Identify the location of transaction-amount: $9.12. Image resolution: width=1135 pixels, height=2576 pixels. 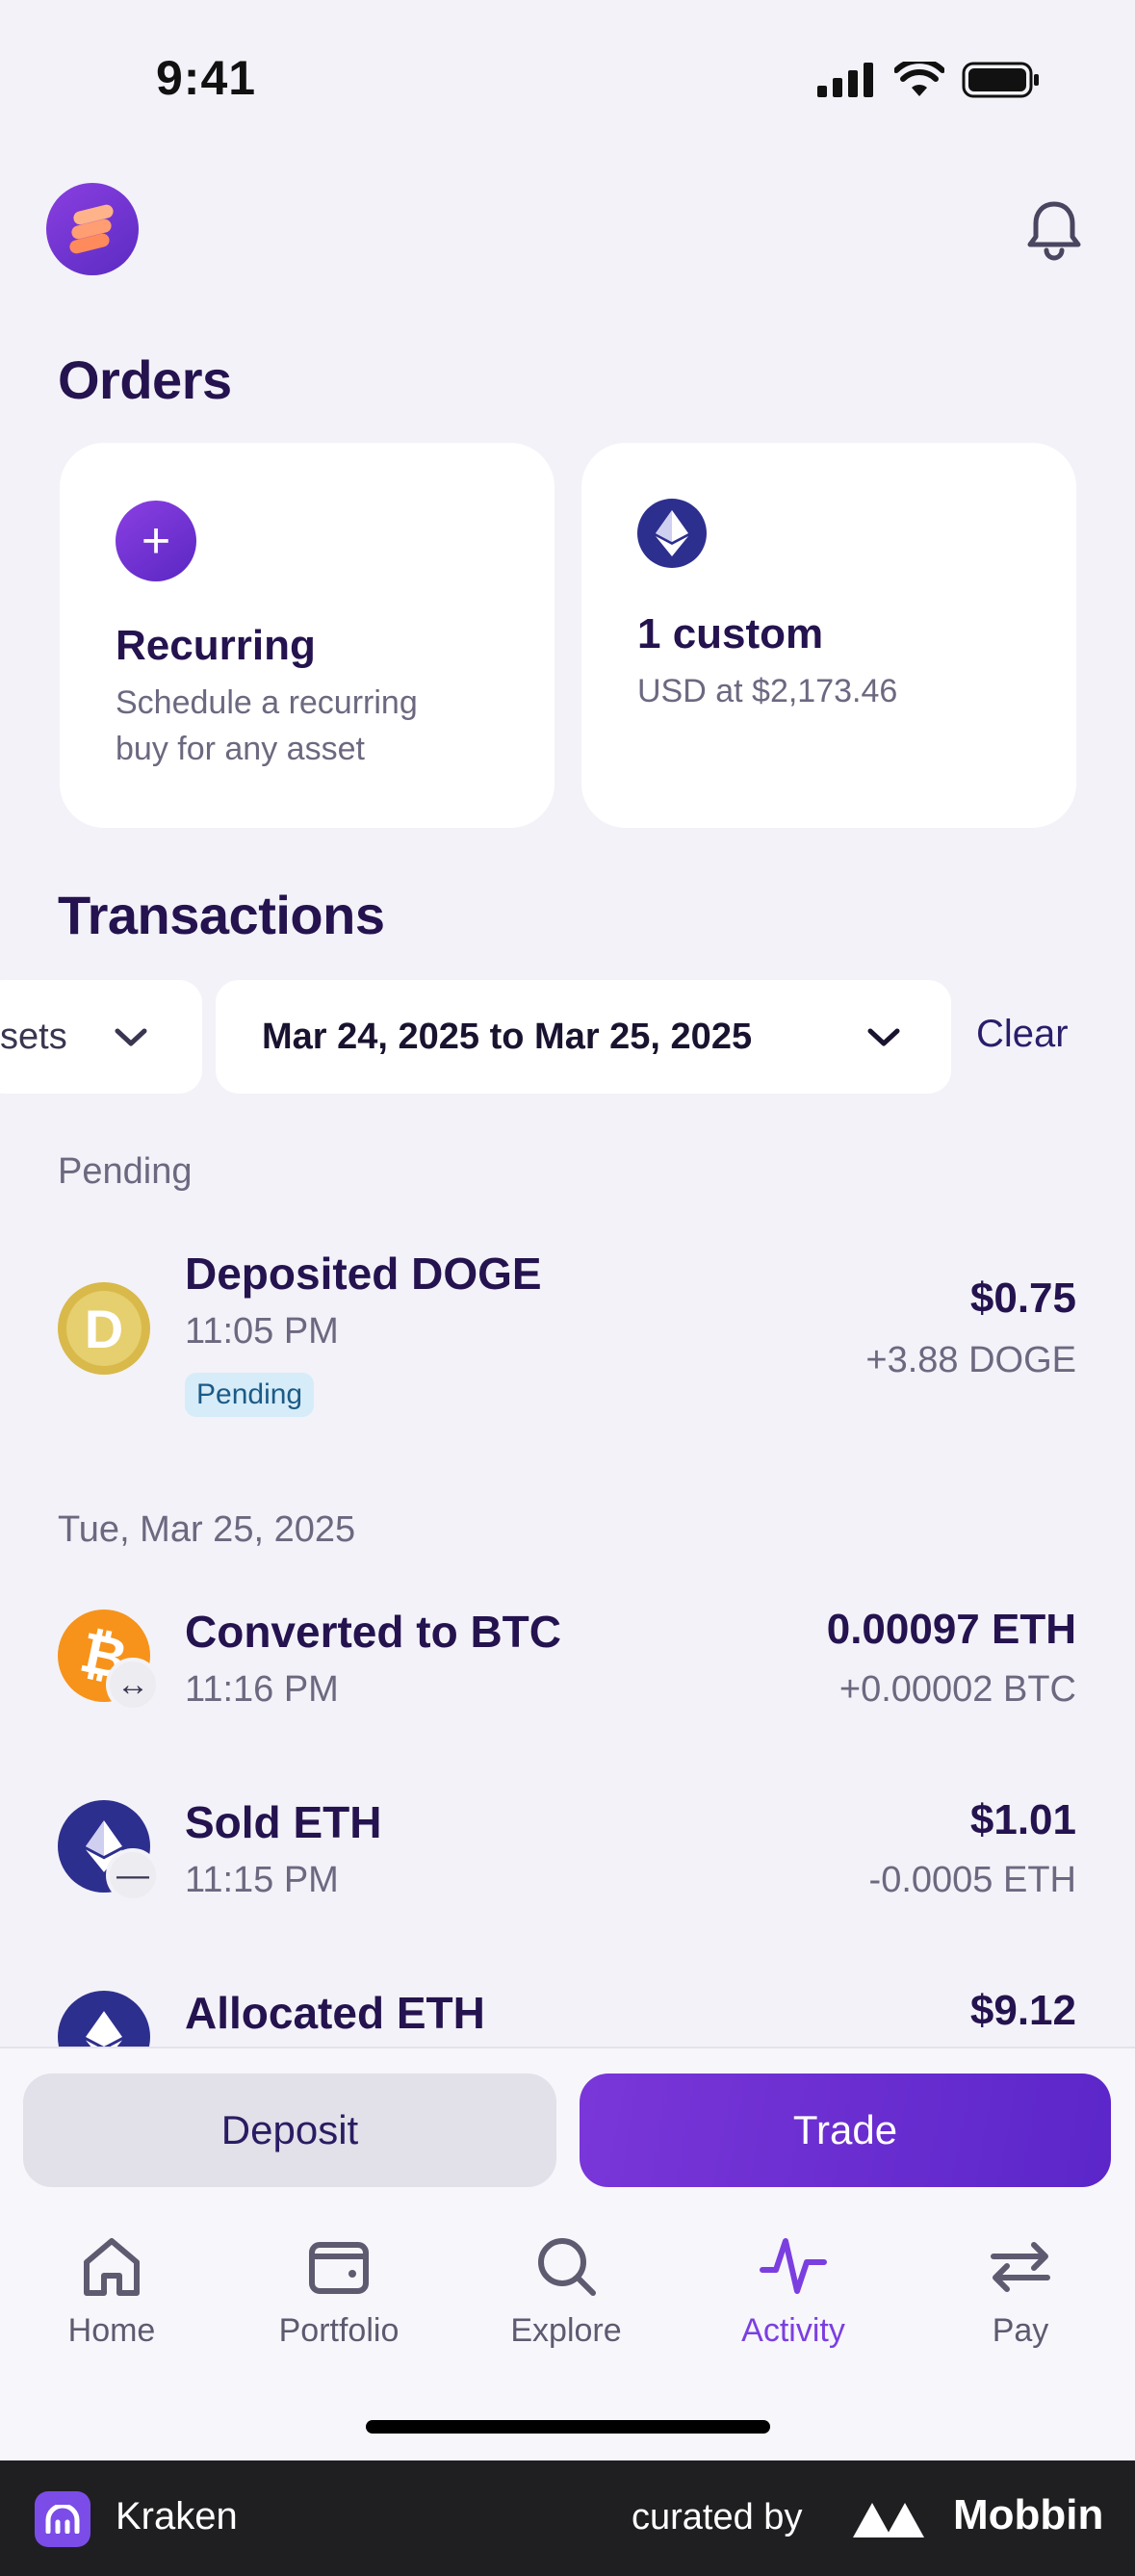
(1022, 2010).